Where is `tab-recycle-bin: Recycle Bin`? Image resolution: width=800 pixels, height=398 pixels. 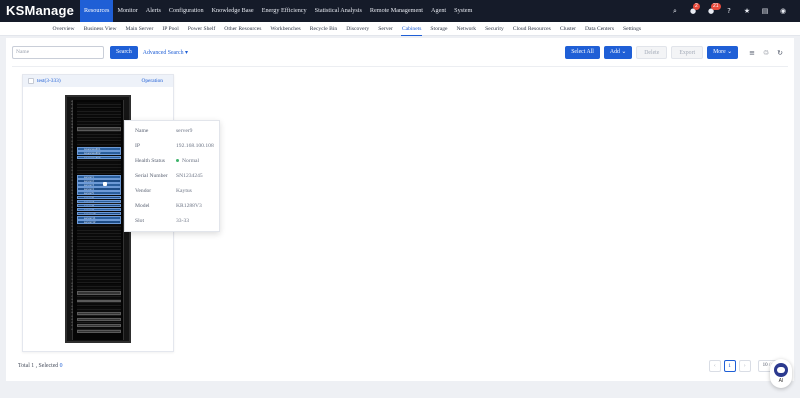
tab-recycle-bin: Recycle Bin is located at coordinates (323, 29).